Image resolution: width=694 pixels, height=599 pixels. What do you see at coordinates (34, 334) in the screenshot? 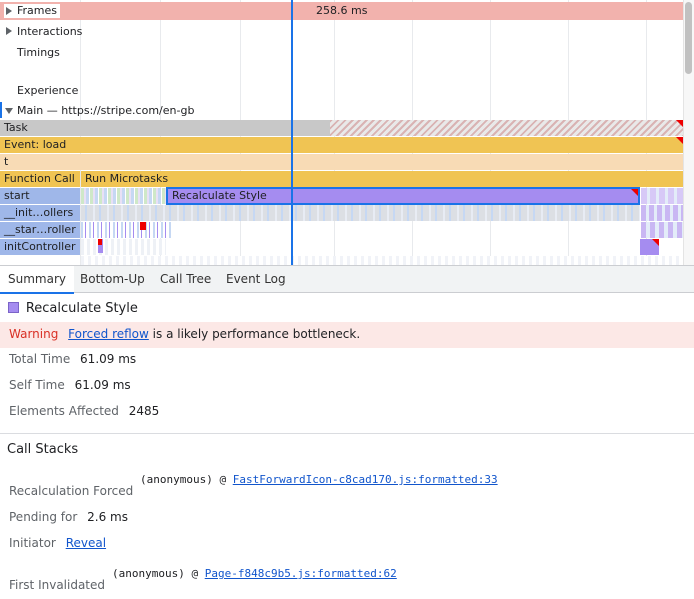
I see `warning-label: Warning` at bounding box center [34, 334].